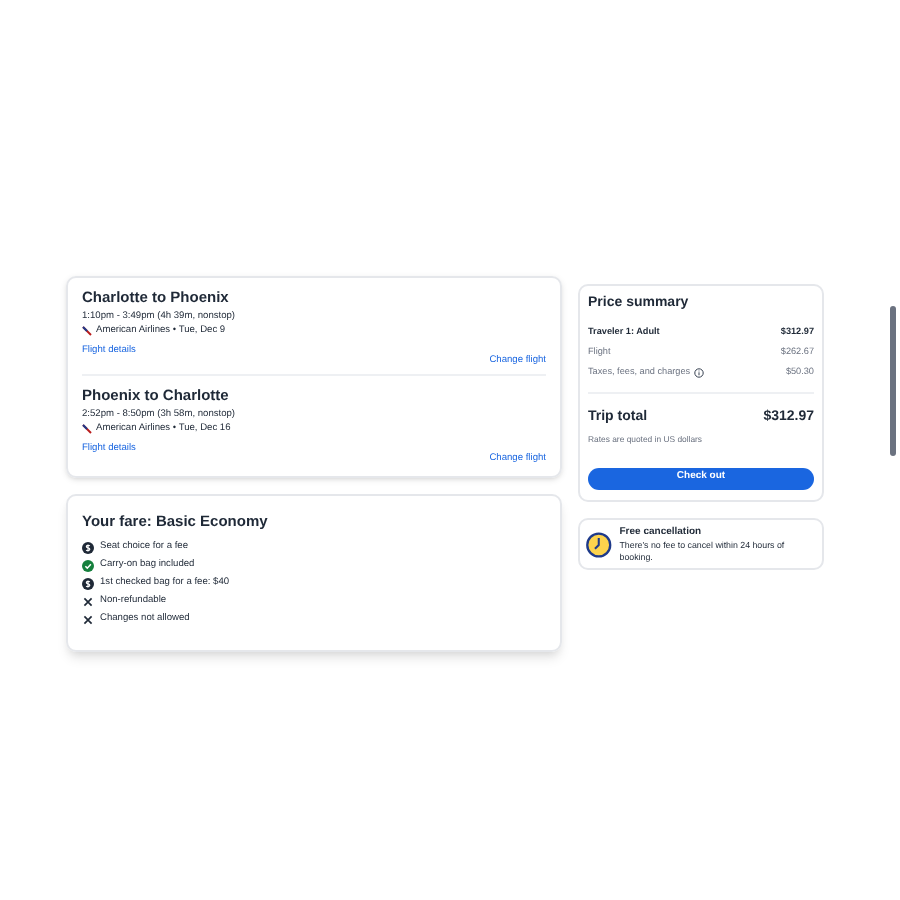 The image size is (900, 900). What do you see at coordinates (599, 544) in the screenshot?
I see `clock-icon` at bounding box center [599, 544].